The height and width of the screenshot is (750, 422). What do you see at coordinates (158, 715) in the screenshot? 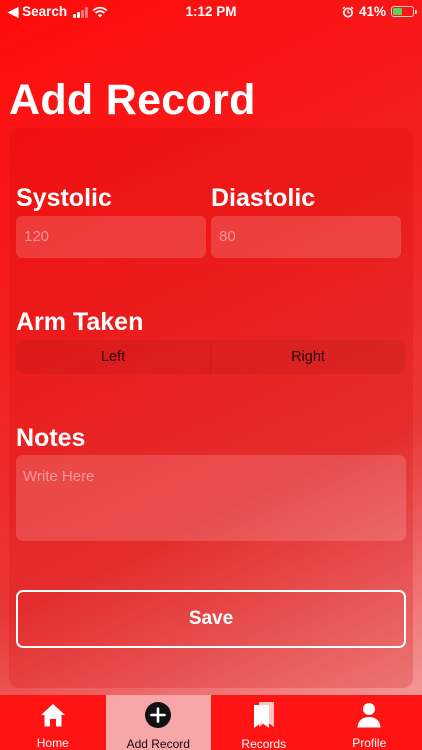
I see `plus-circle-icon` at bounding box center [158, 715].